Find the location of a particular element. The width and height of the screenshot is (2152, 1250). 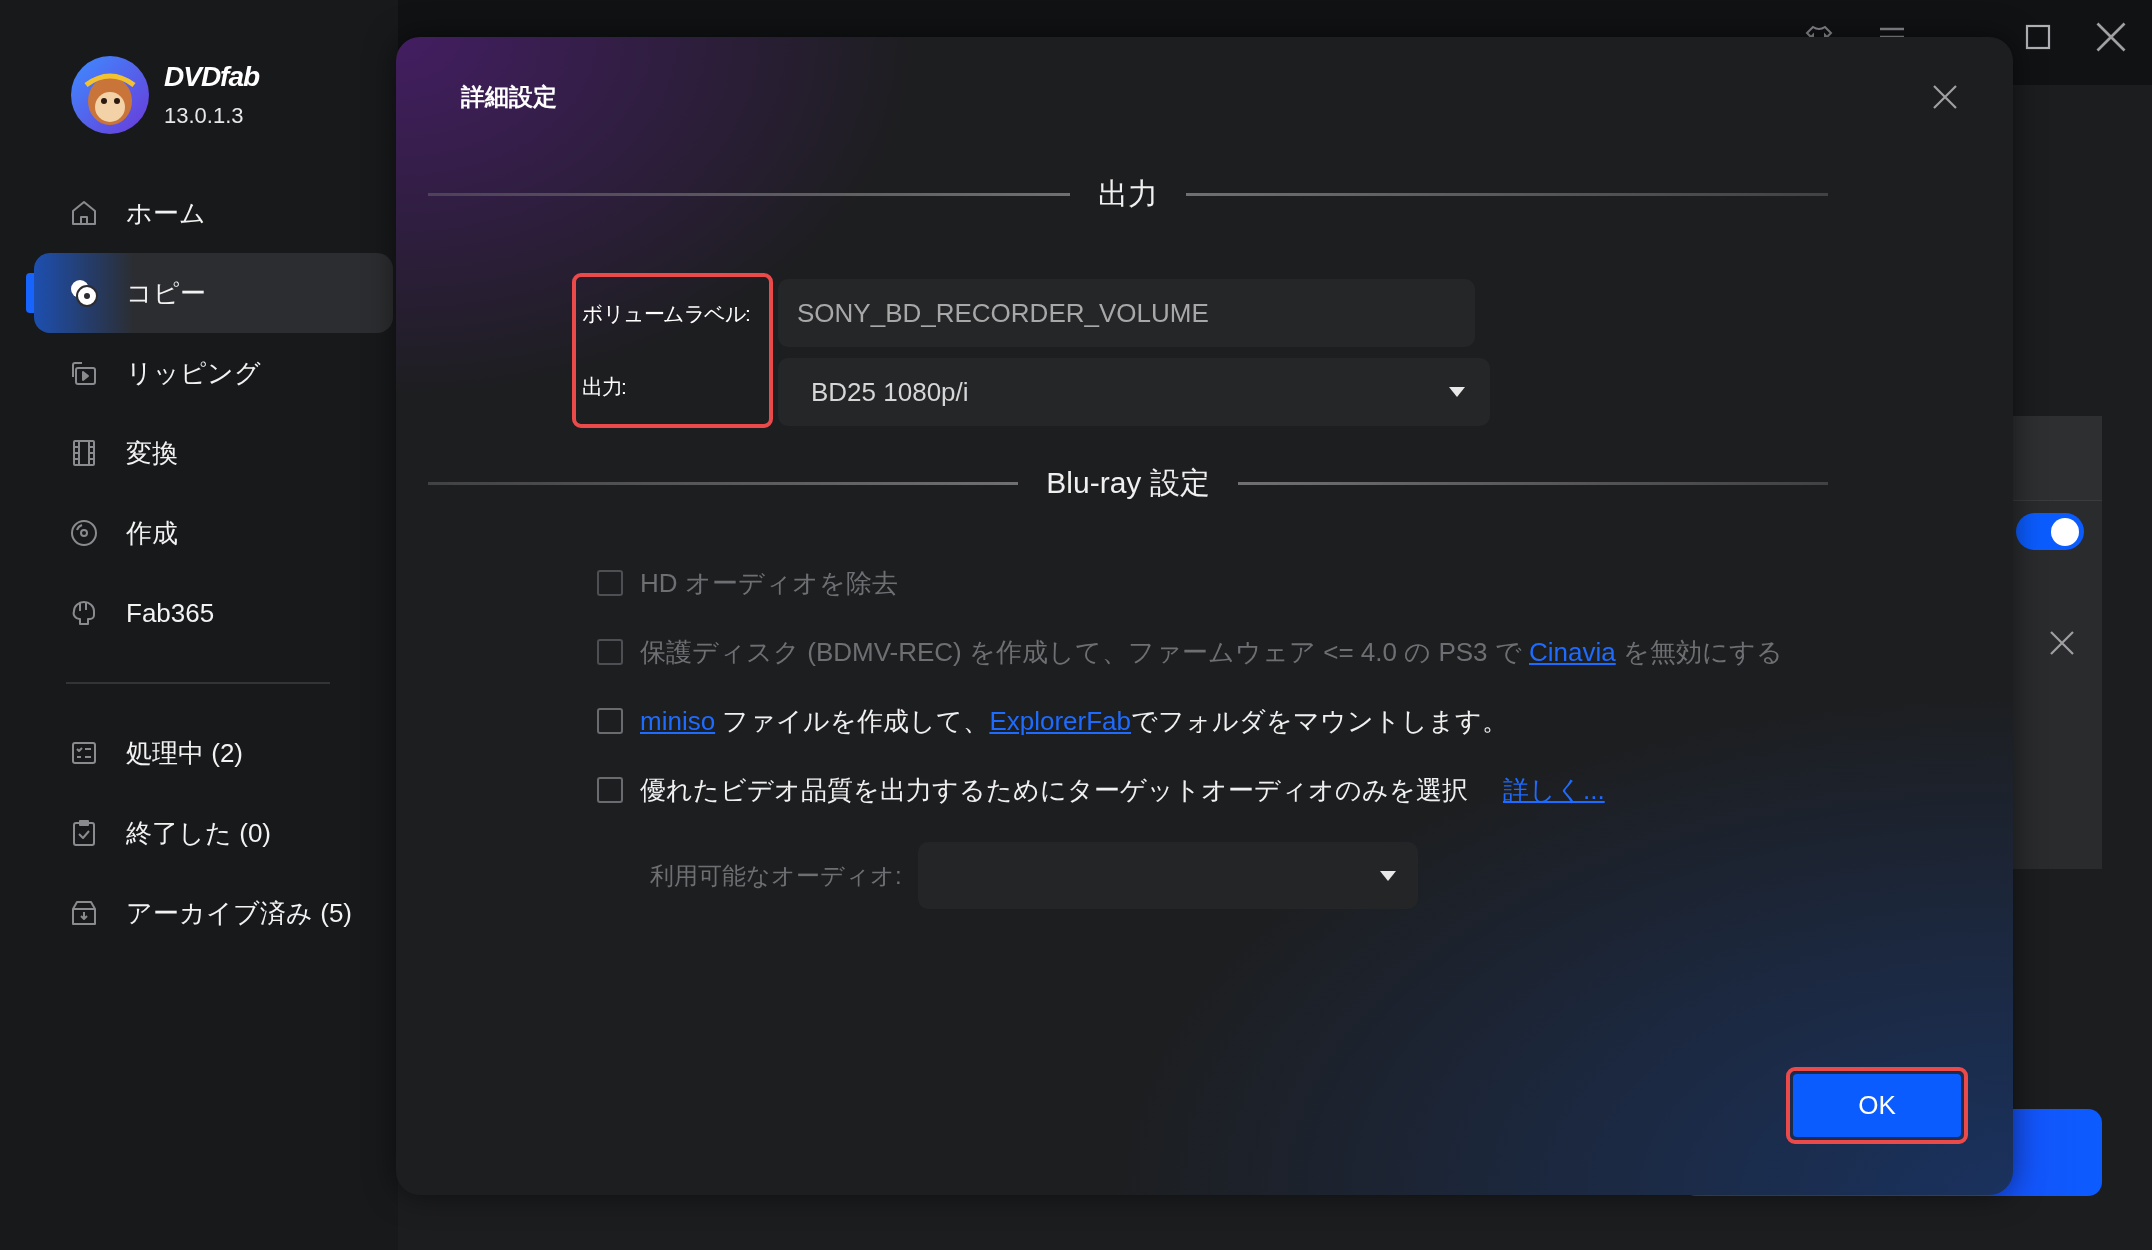

toggle-switch is located at coordinates (2050, 531).